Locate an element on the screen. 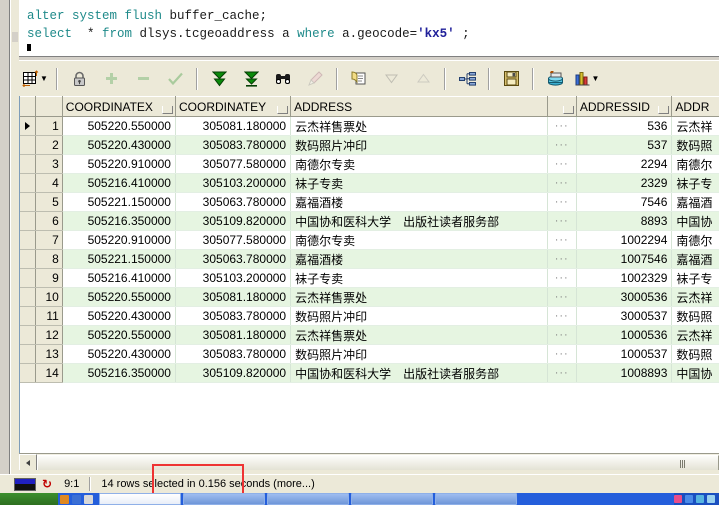  save-button is located at coordinates (511, 79).